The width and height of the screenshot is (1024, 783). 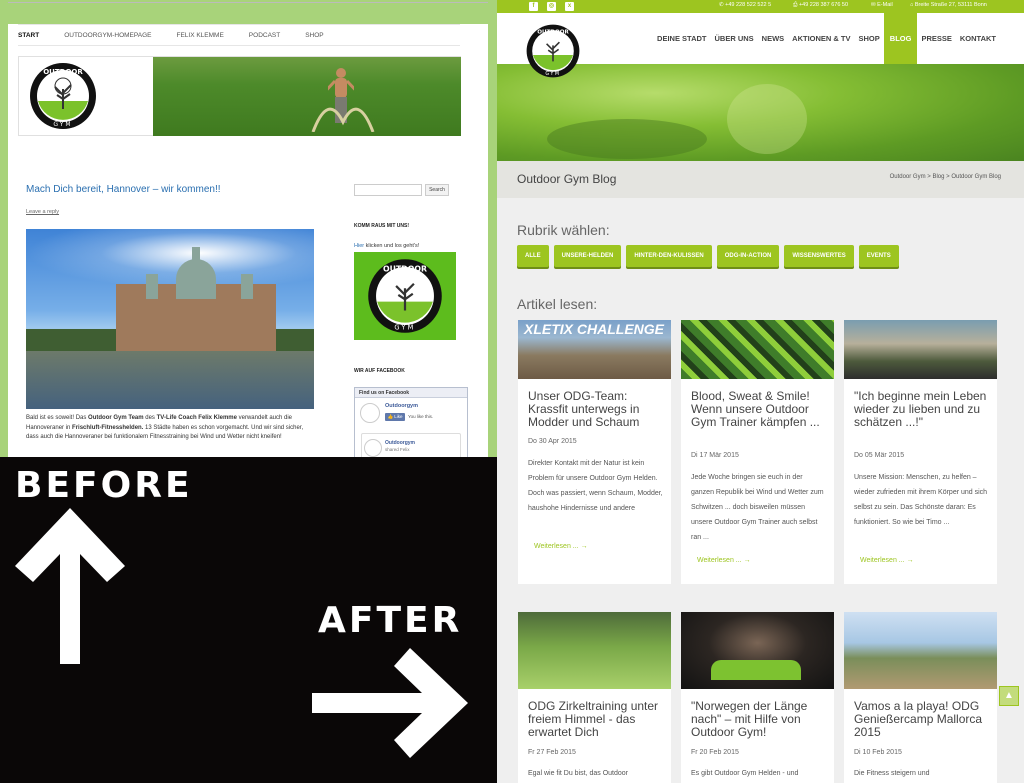 What do you see at coordinates (882, 5) in the screenshot?
I see `email-link: ✉ E-Mail` at bounding box center [882, 5].